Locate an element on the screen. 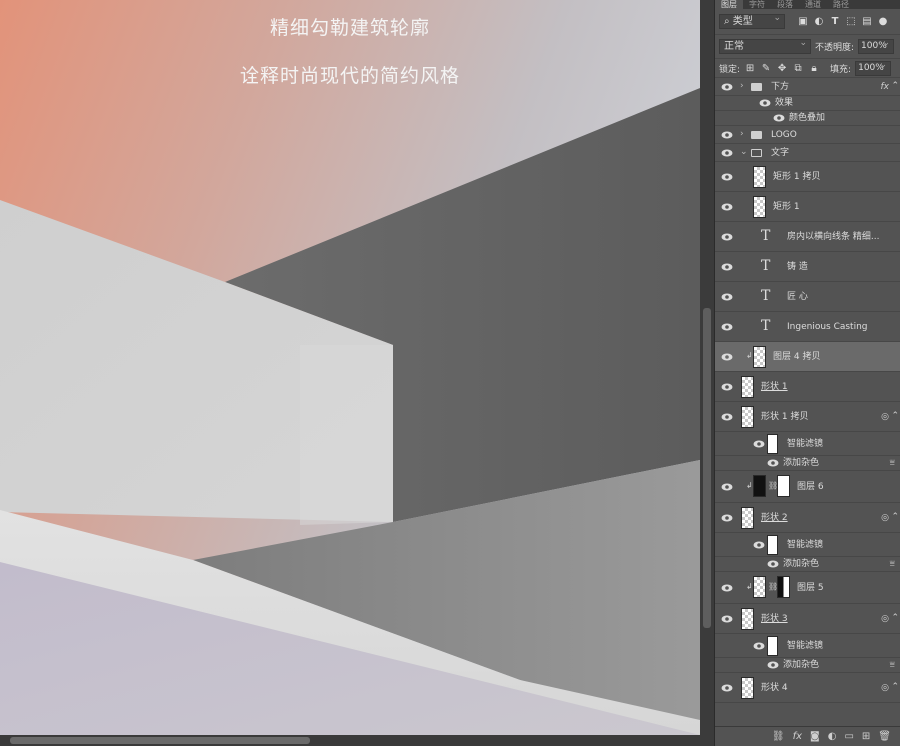  layer-row-logo: › LOGO is located at coordinates (807, 135).